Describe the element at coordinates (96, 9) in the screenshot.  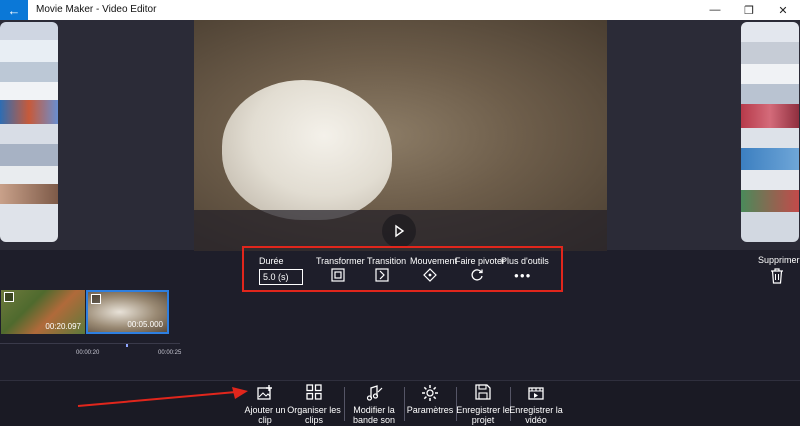
I see `window-title: Movie Maker - Video Editor` at that location.